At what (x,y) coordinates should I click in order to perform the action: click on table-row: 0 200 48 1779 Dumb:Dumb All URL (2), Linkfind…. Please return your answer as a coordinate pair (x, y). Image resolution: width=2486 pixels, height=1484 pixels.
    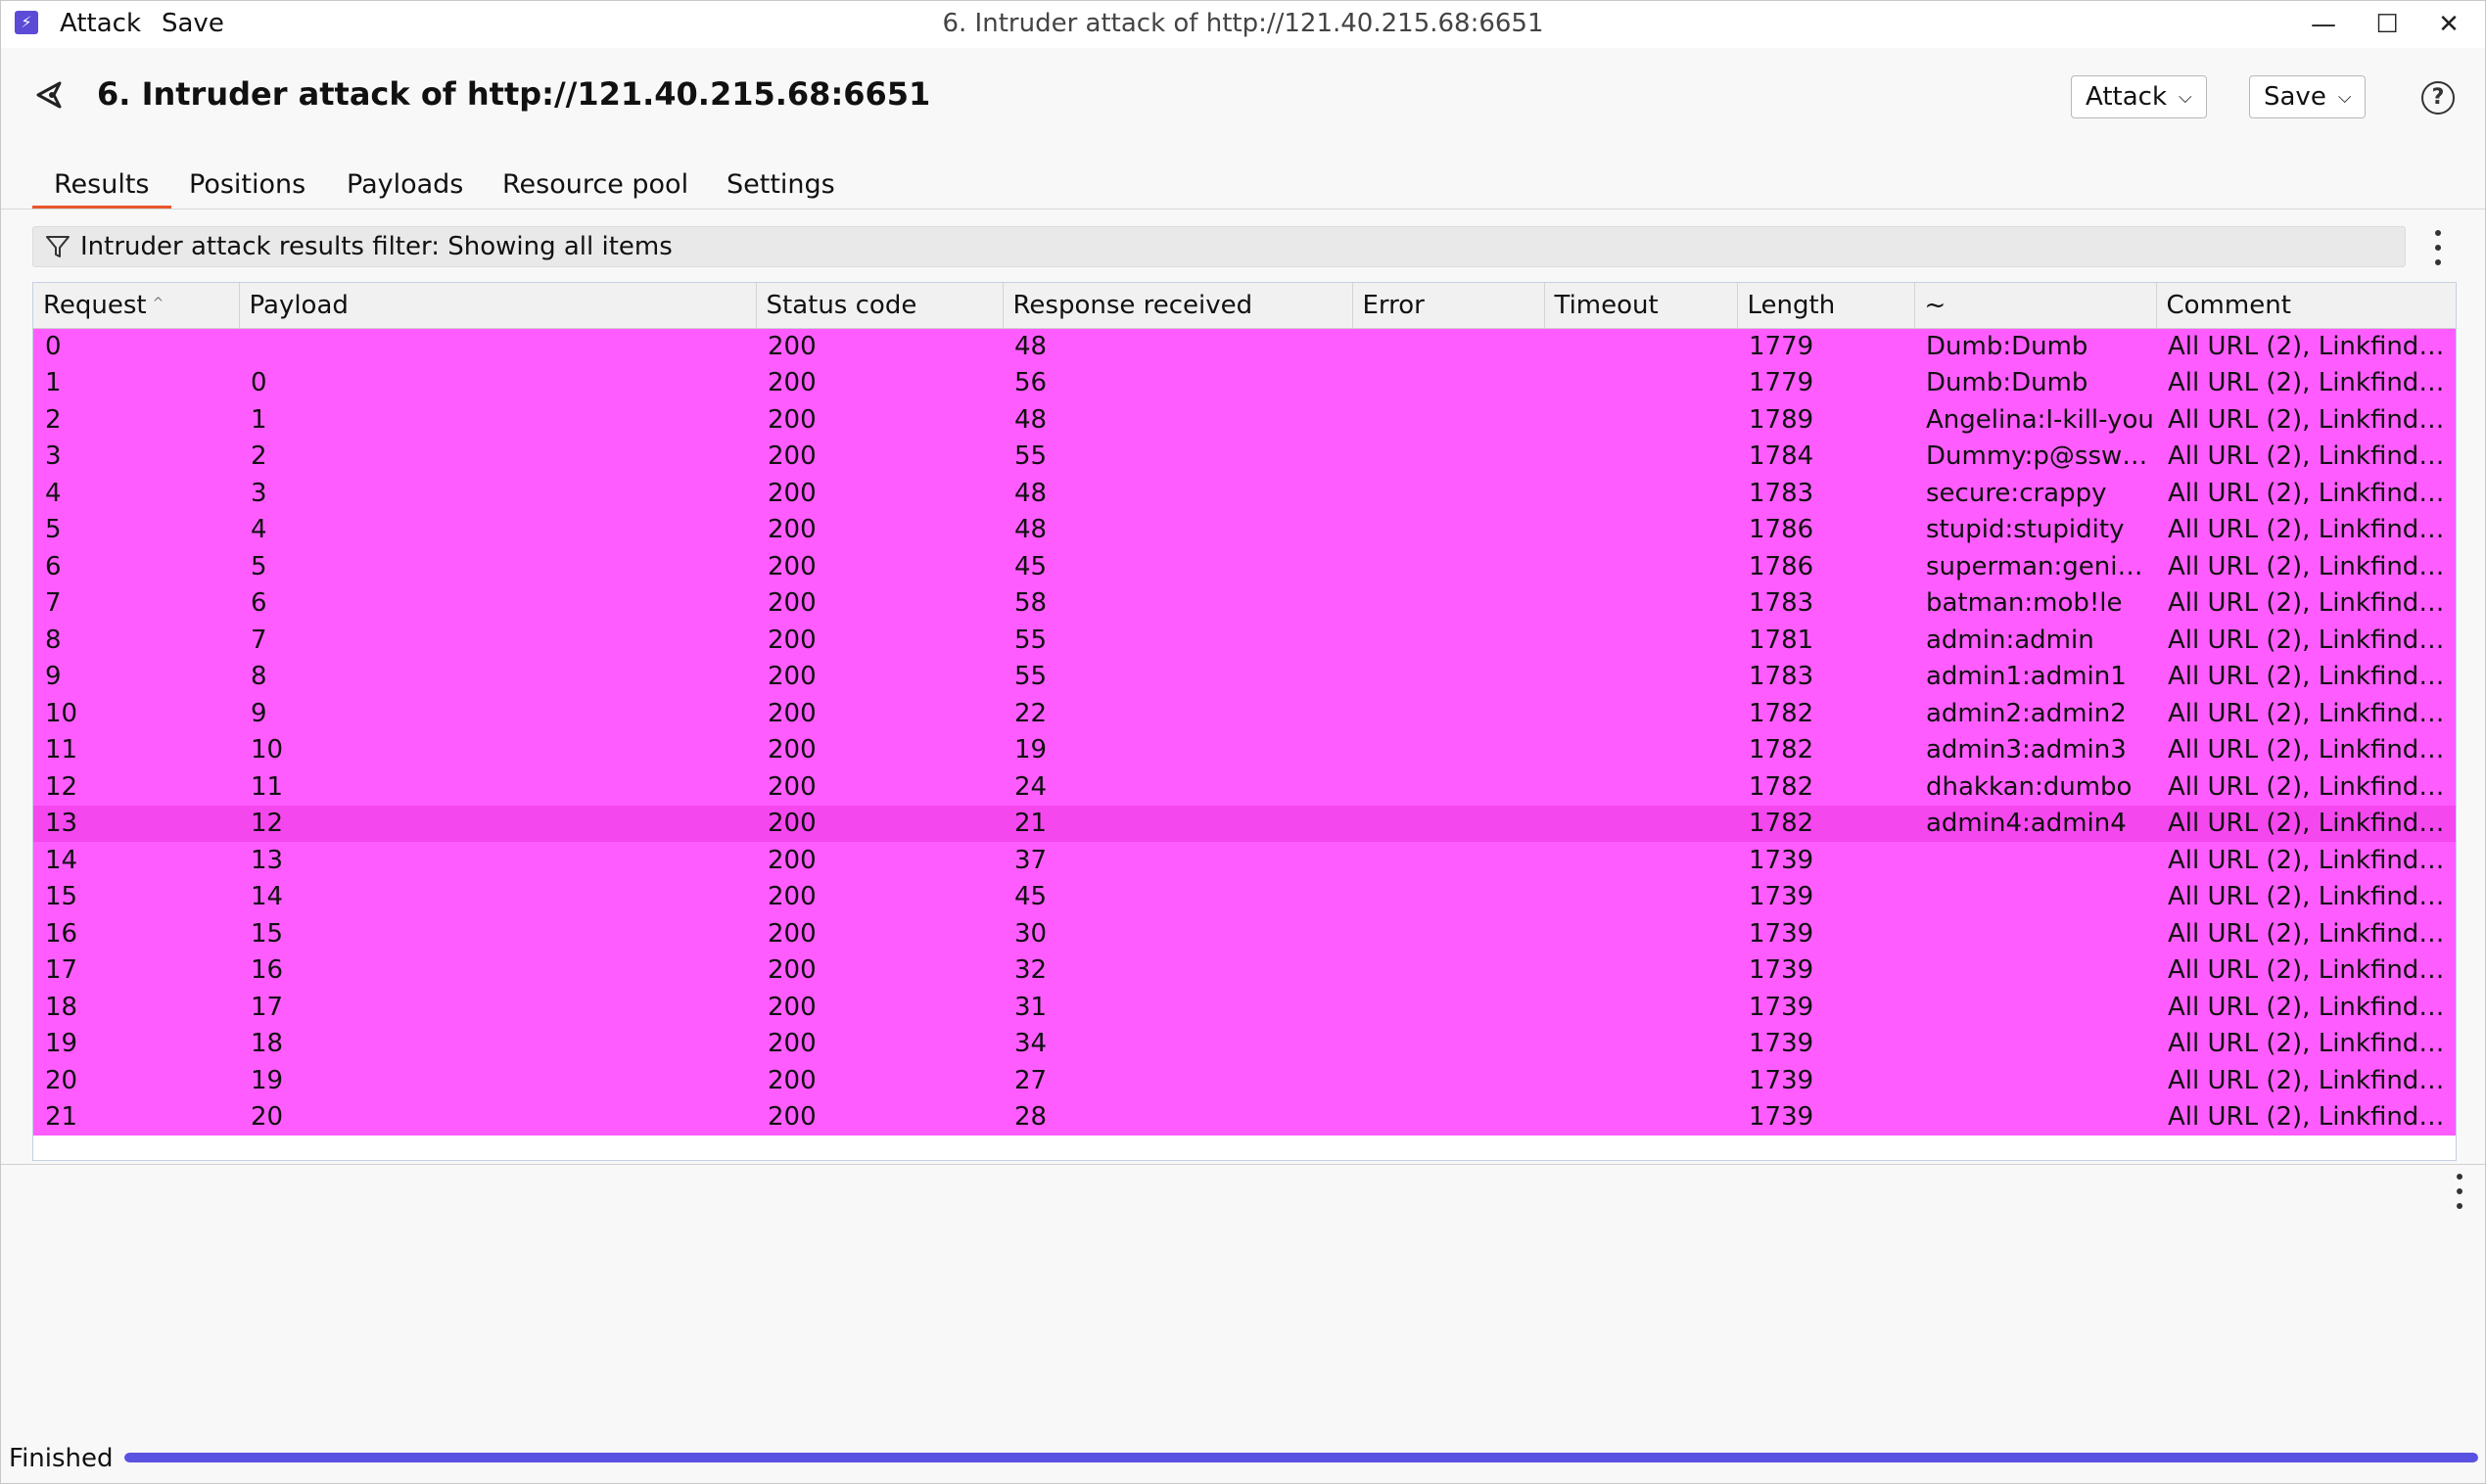
    Looking at the image, I should click on (1244, 346).